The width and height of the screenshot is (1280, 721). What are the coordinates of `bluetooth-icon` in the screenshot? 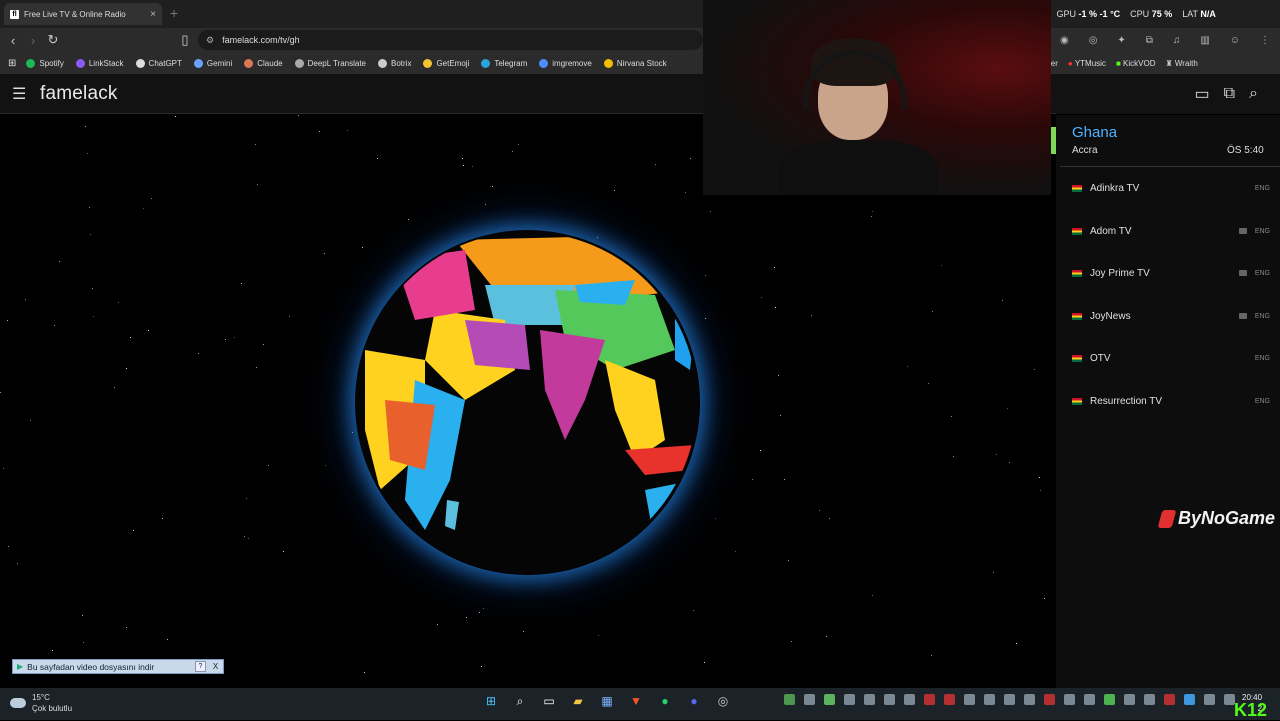 It's located at (1189, 699).